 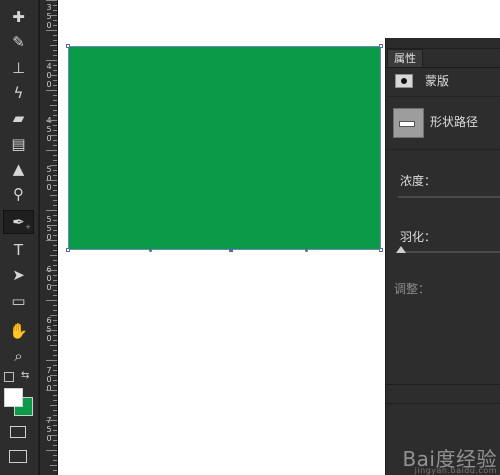 What do you see at coordinates (442, 461) in the screenshot?
I see `watermark: Bai度经验 jingyan.baidu.com` at bounding box center [442, 461].